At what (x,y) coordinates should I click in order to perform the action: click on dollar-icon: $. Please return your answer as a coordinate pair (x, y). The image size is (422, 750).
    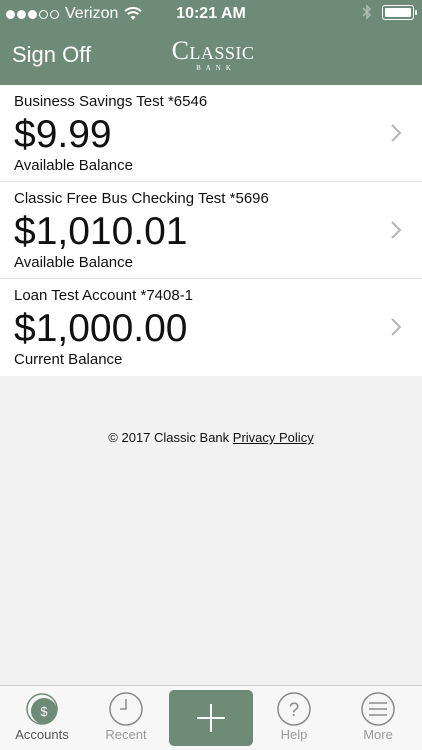
    Looking at the image, I should click on (42, 709).